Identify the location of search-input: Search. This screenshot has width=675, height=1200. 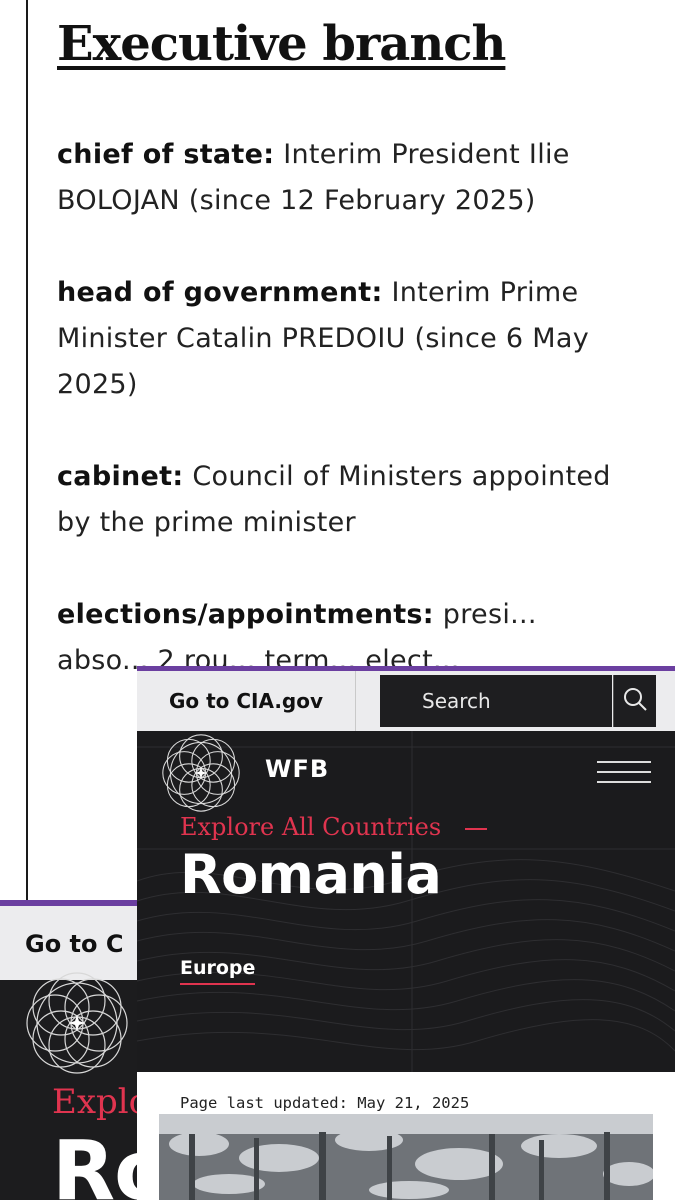
(496, 701).